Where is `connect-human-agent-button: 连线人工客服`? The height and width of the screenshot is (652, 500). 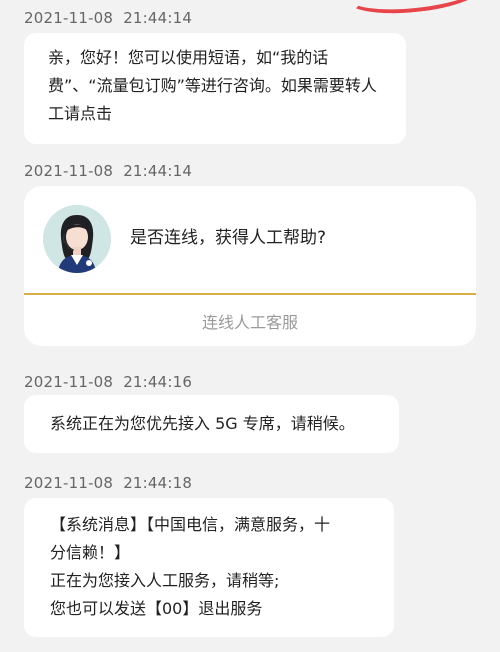
connect-human-agent-button: 连线人工客服 is located at coordinates (250, 320).